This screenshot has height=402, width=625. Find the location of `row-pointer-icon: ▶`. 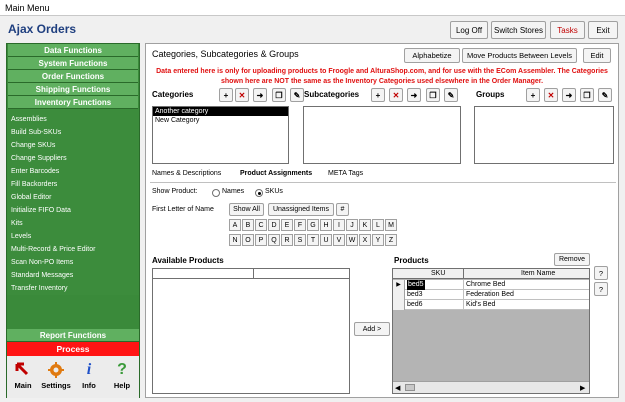

row-pointer-icon: ▶ is located at coordinates (399, 285).